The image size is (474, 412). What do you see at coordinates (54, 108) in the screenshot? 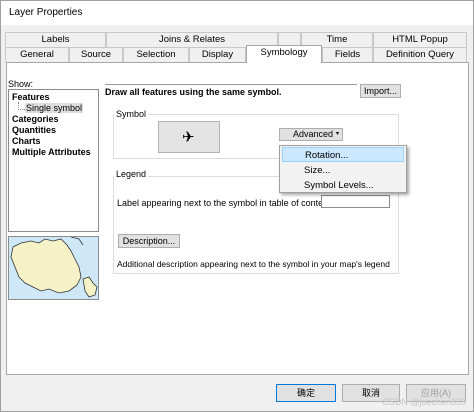
I see `show-item-single-symbol: Single symbol` at bounding box center [54, 108].